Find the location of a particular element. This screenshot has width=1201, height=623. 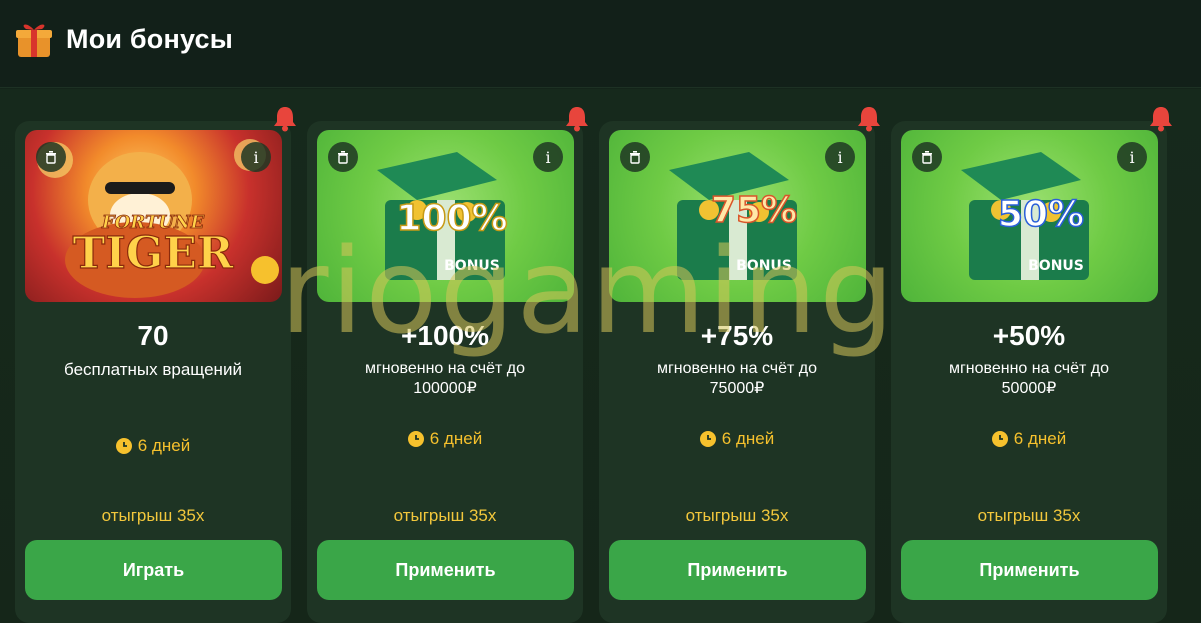

bonus-value: 70 is located at coordinates (153, 335).